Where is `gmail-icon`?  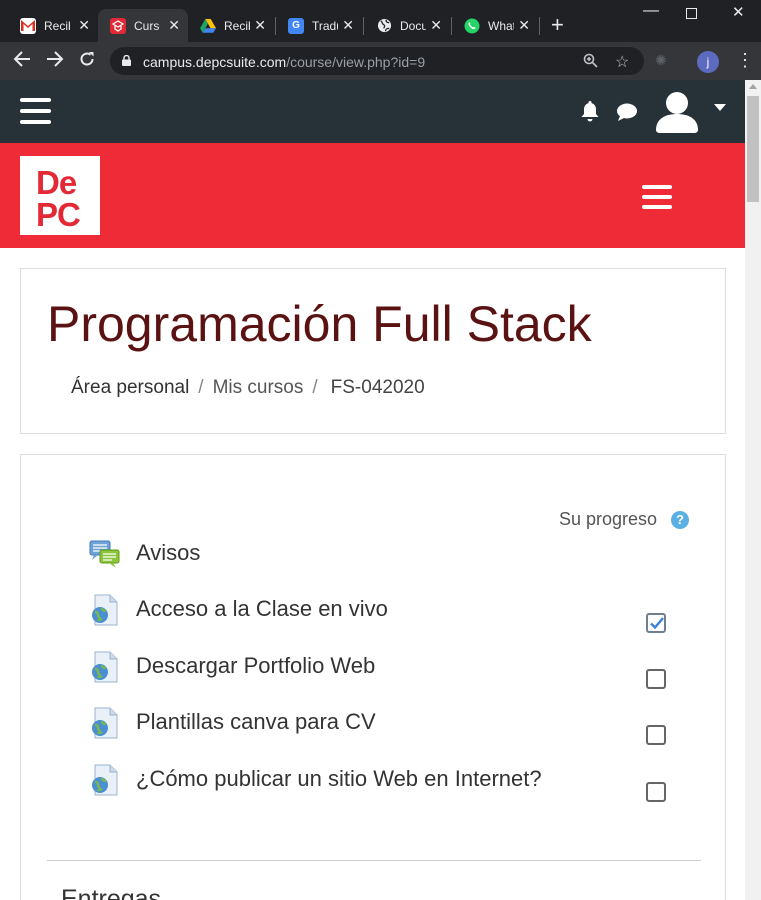 gmail-icon is located at coordinates (28, 25).